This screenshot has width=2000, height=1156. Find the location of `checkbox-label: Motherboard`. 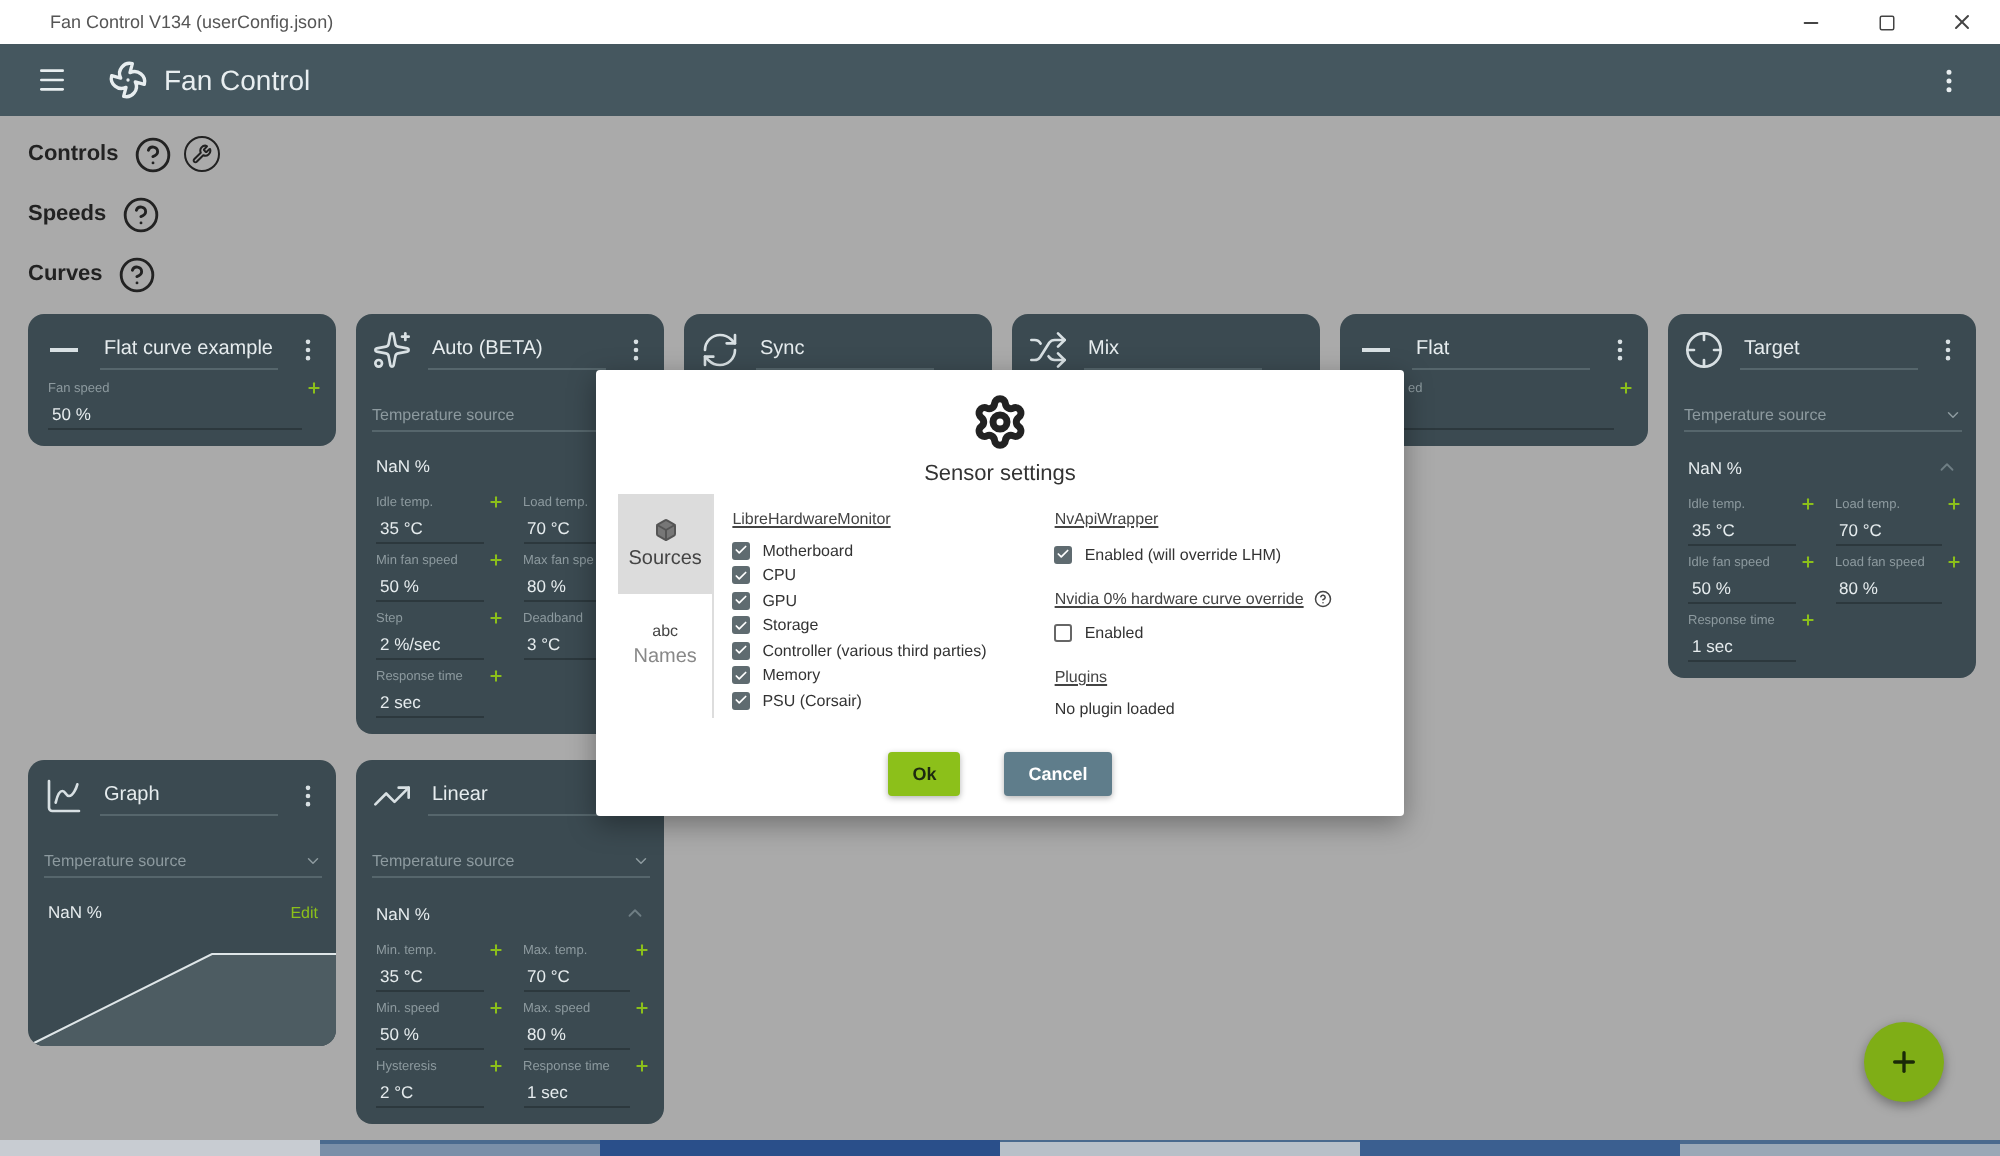

checkbox-label: Motherboard is located at coordinates (808, 550).